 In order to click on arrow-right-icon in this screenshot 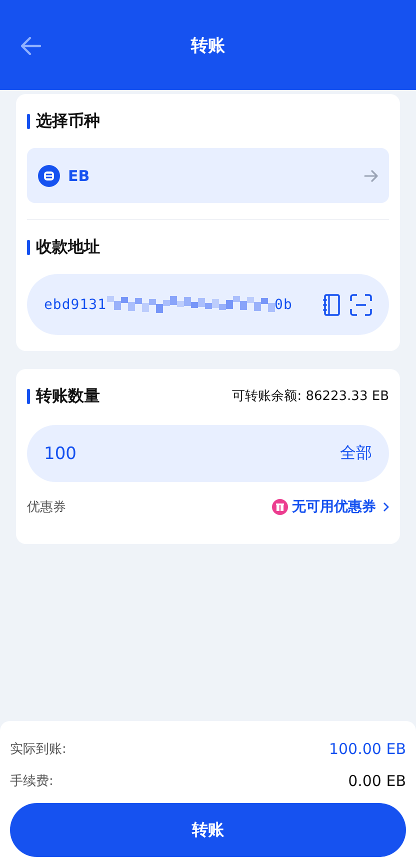, I will do `click(371, 176)`.